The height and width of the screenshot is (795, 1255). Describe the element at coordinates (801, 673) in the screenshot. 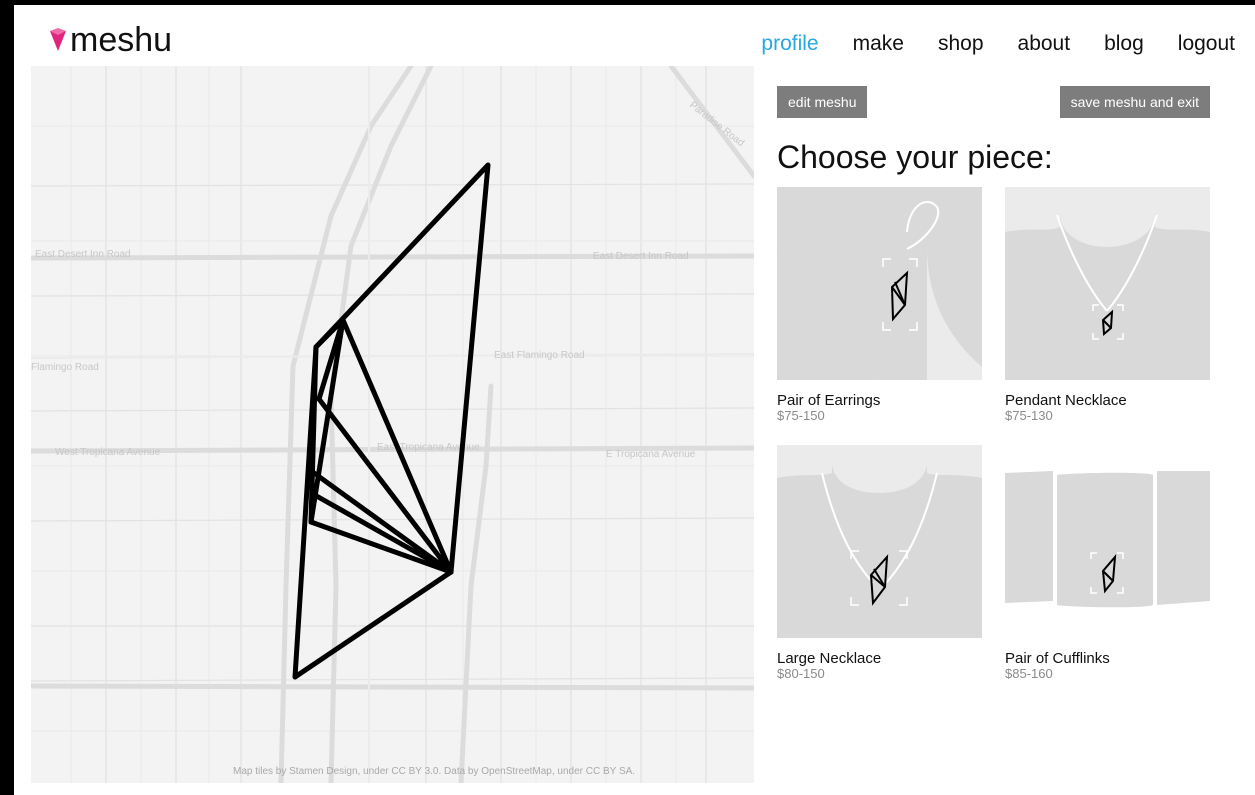

I see `piece-price: $80-150` at that location.